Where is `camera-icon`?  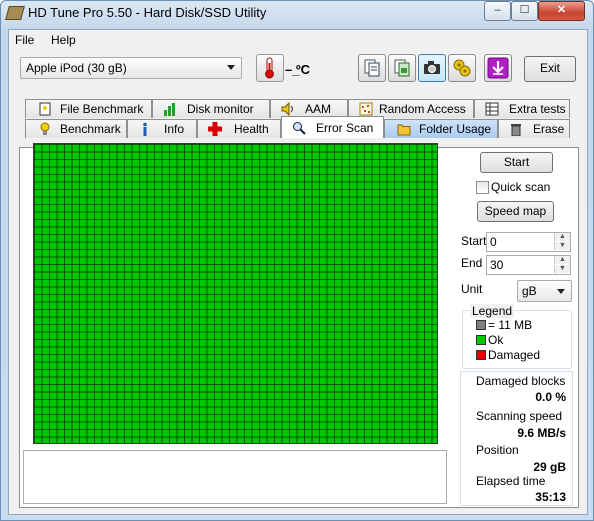 camera-icon is located at coordinates (432, 67).